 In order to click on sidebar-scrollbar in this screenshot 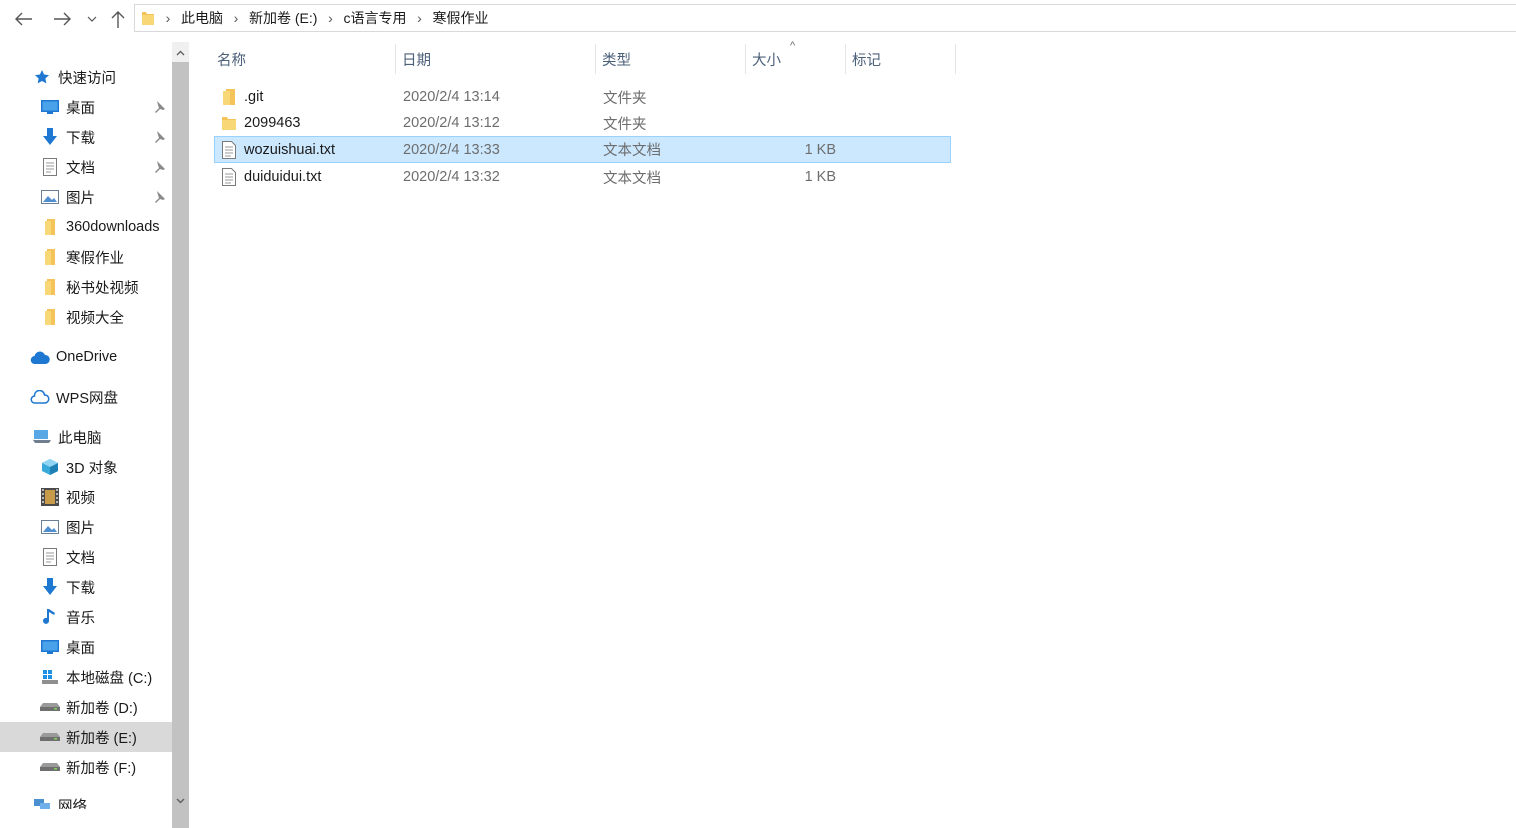, I will do `click(180, 435)`.